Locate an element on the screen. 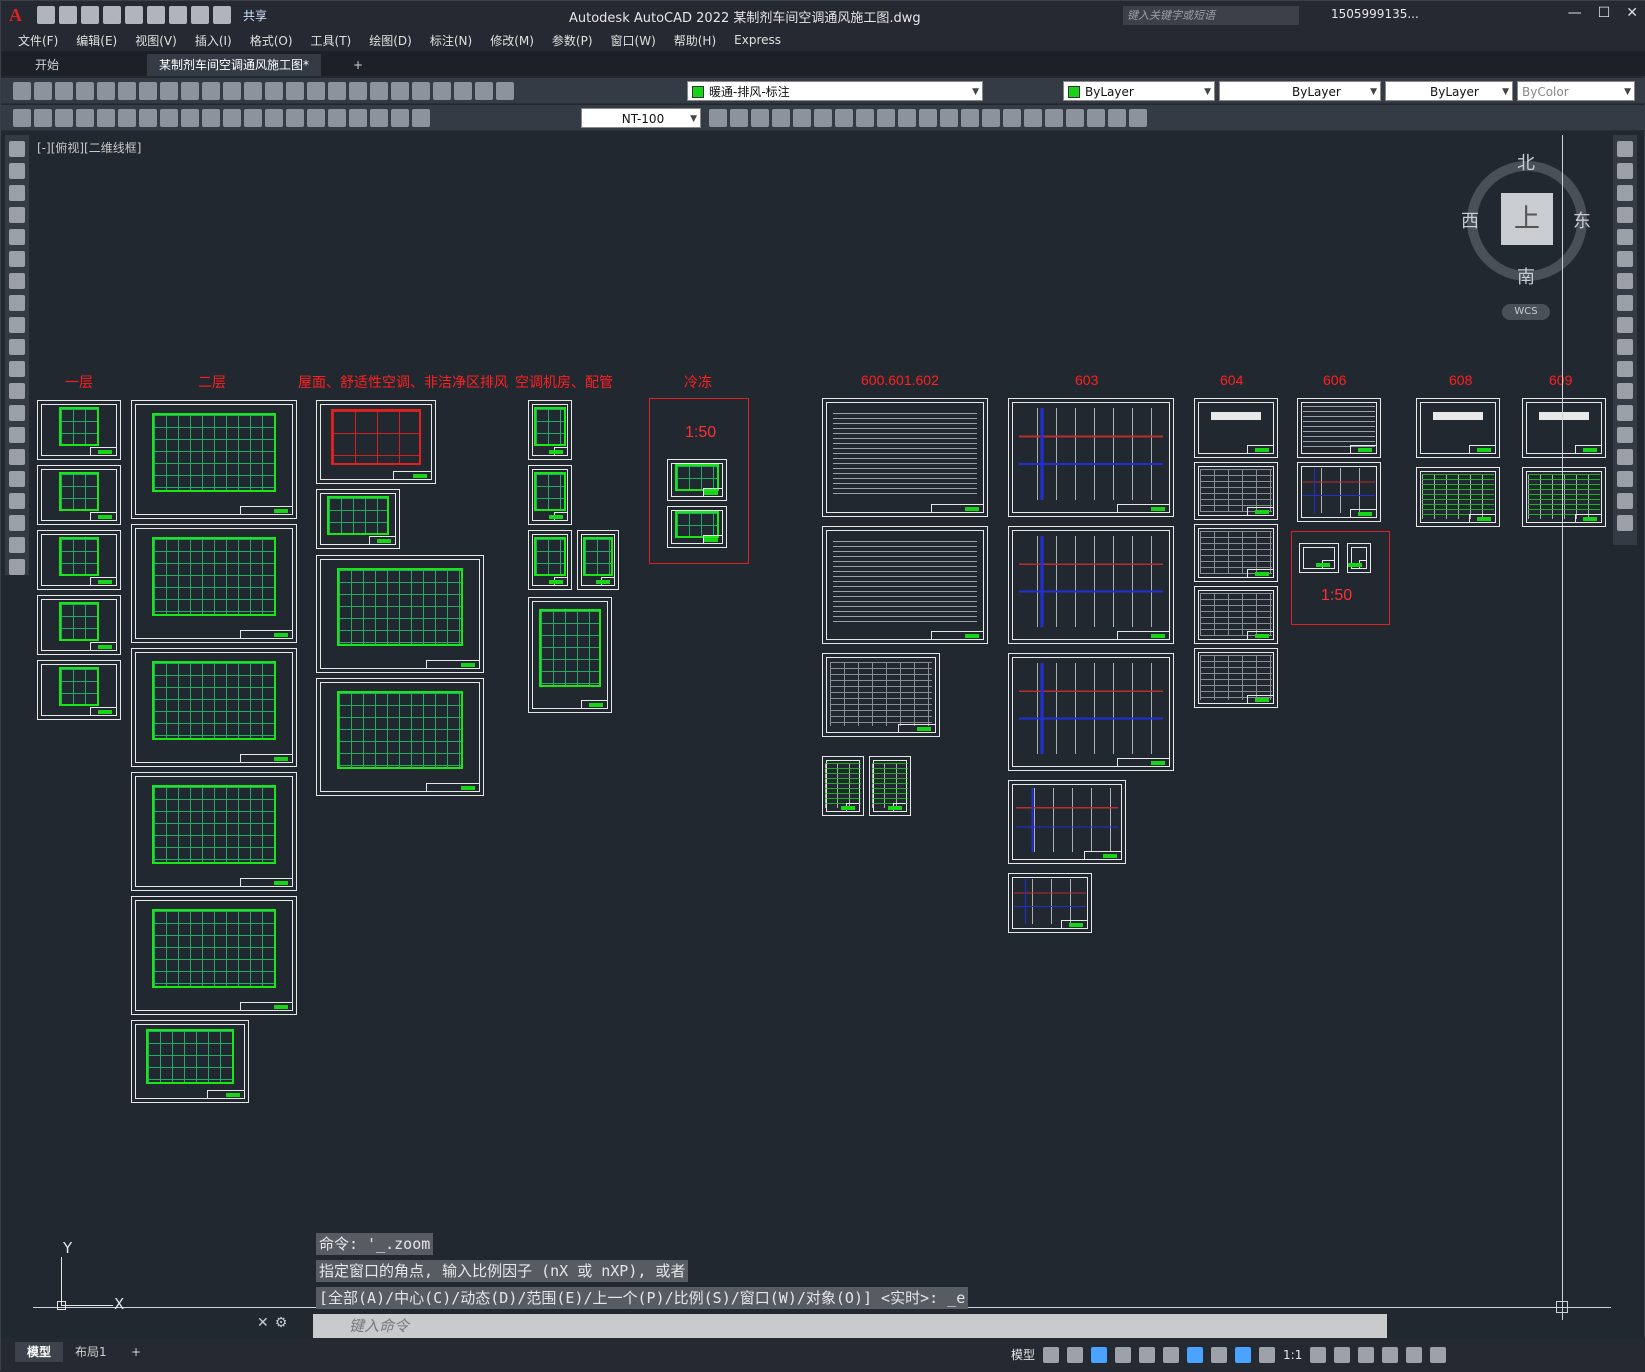 The width and height of the screenshot is (1645, 1372). properties-icon is located at coordinates (358, 91).